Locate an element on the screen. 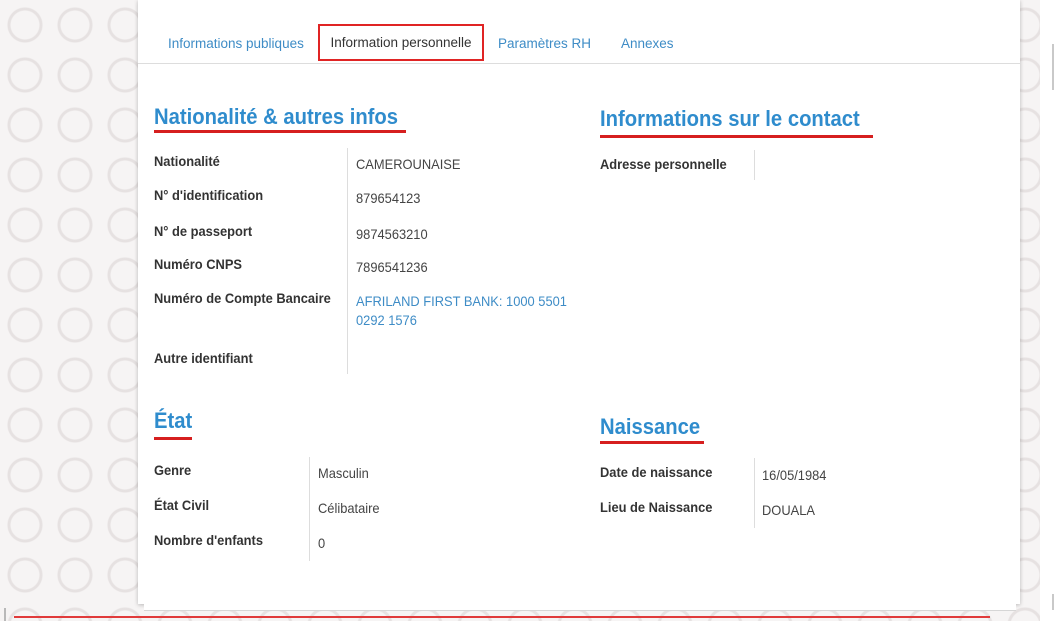 The height and width of the screenshot is (621, 1058). left-edge-tick is located at coordinates (5, 614).